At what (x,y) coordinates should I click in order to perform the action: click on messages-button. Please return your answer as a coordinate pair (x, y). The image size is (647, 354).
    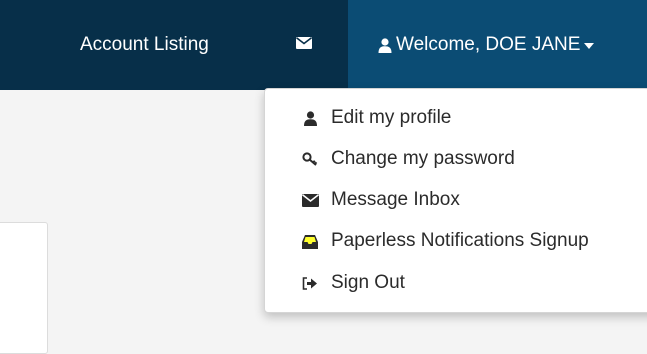
    Looking at the image, I should click on (304, 45).